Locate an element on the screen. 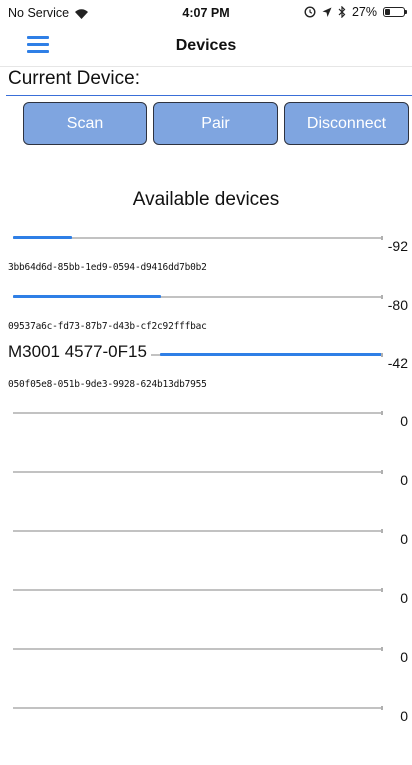  battery-icon is located at coordinates (395, 12).